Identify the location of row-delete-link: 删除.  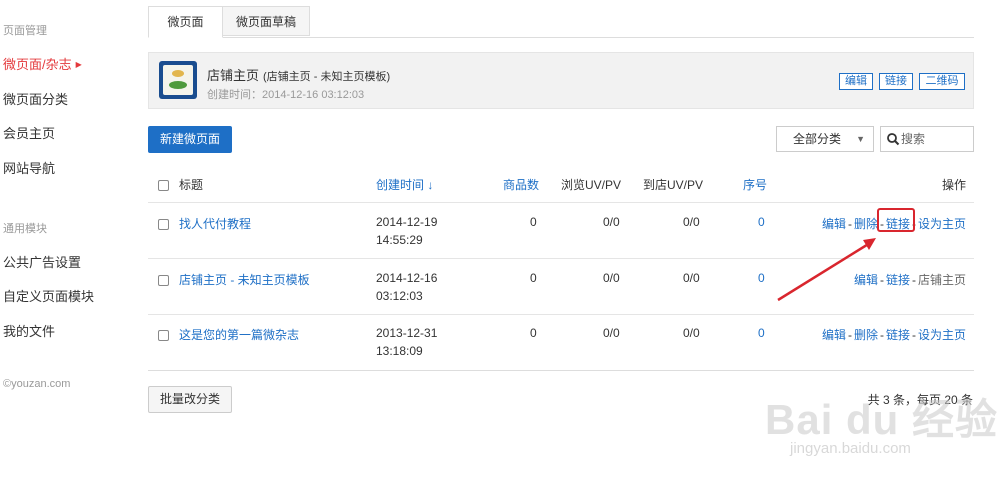
(866, 335).